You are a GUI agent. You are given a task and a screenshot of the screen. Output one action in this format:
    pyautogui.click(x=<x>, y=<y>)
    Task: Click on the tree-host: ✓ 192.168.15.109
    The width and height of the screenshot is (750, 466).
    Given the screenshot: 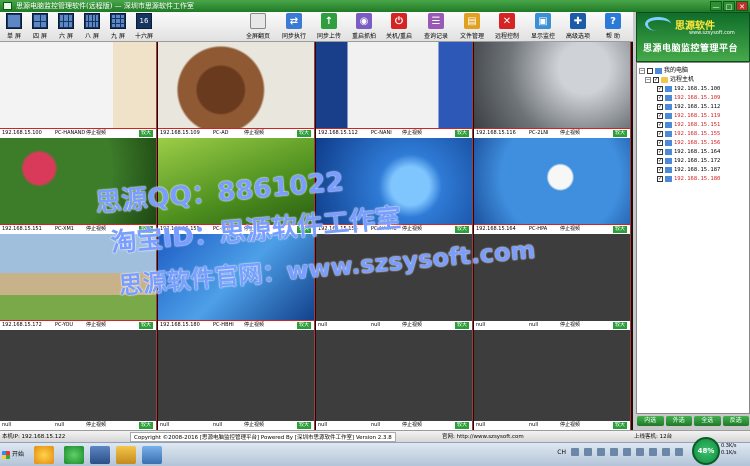 What is the action you would take?
    pyautogui.click(x=693, y=97)
    